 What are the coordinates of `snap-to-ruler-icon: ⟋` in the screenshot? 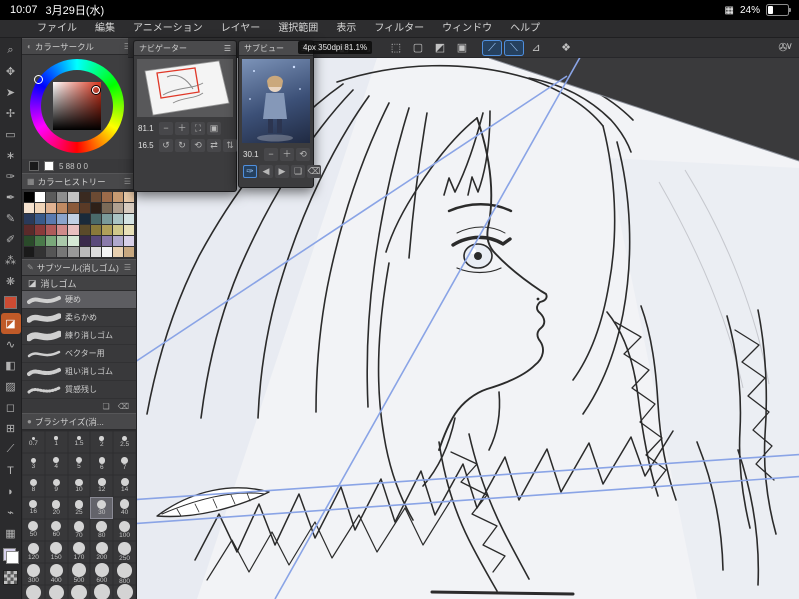 It's located at (492, 47).